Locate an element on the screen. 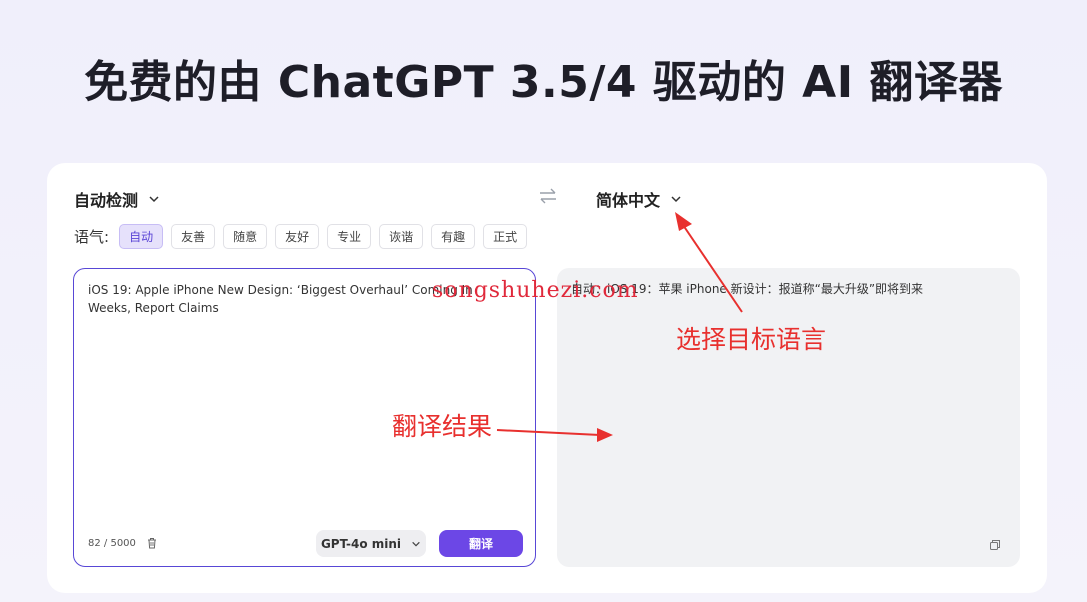 The height and width of the screenshot is (602, 1087). target-language-label: 简体中文 is located at coordinates (628, 200).